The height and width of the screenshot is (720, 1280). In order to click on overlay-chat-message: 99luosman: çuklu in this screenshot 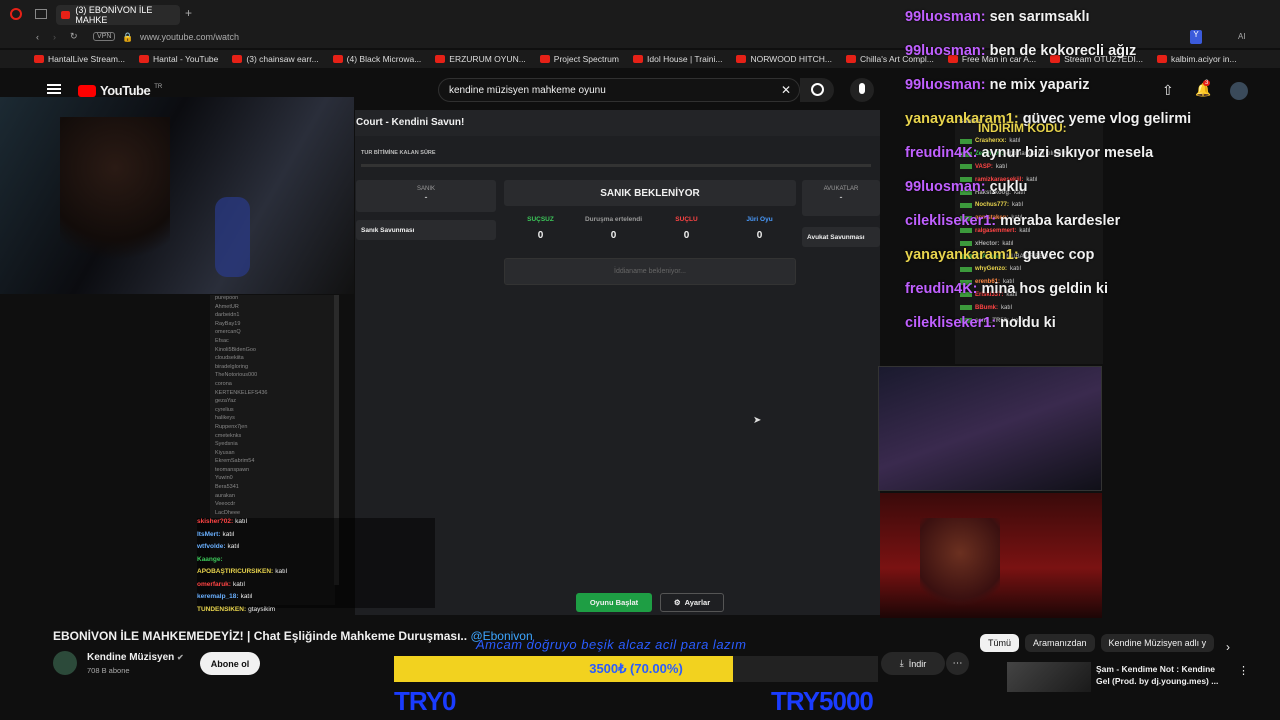, I will do `click(1055, 187)`.